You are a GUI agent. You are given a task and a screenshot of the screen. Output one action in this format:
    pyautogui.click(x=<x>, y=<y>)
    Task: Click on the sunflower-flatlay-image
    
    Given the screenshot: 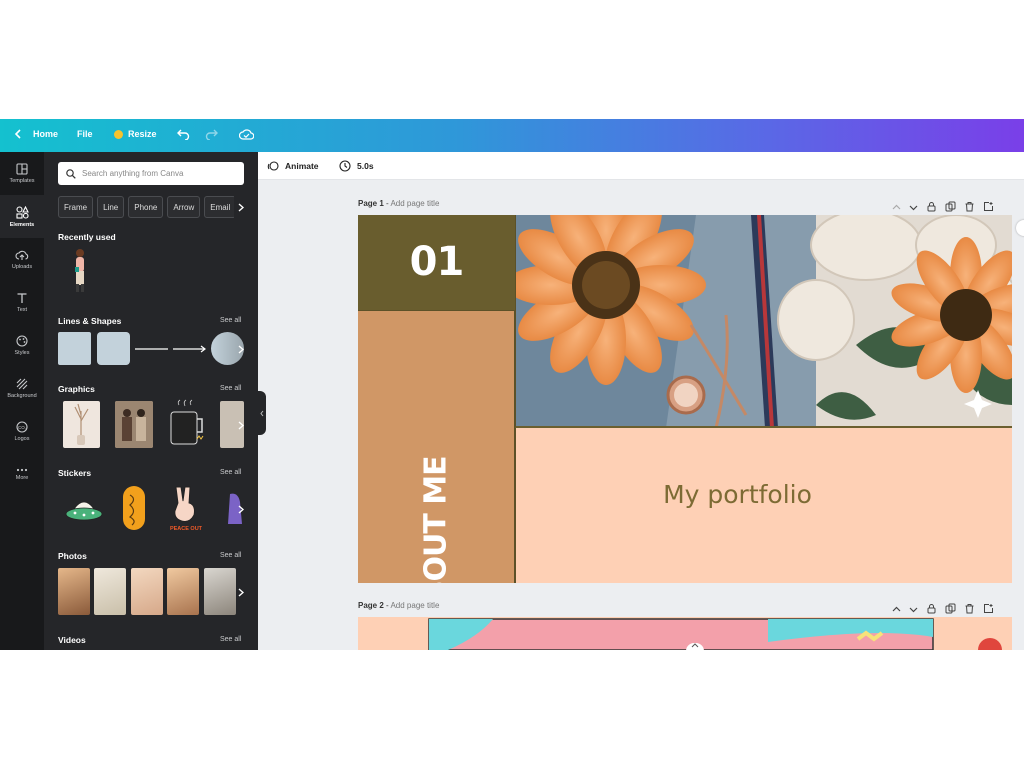 What is the action you would take?
    pyautogui.click(x=764, y=320)
    